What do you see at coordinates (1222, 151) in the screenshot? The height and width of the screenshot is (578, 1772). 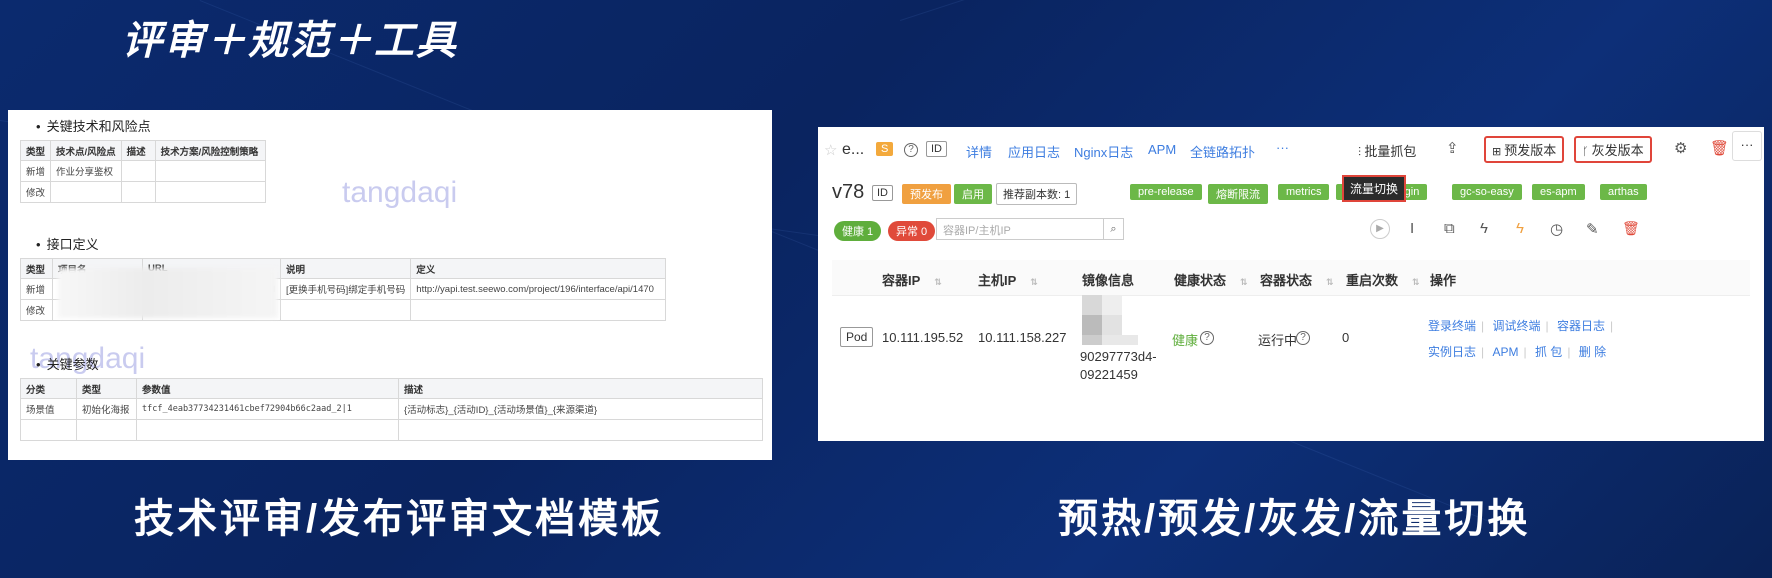 I see `nav-link-topology: 全链路拓扑` at bounding box center [1222, 151].